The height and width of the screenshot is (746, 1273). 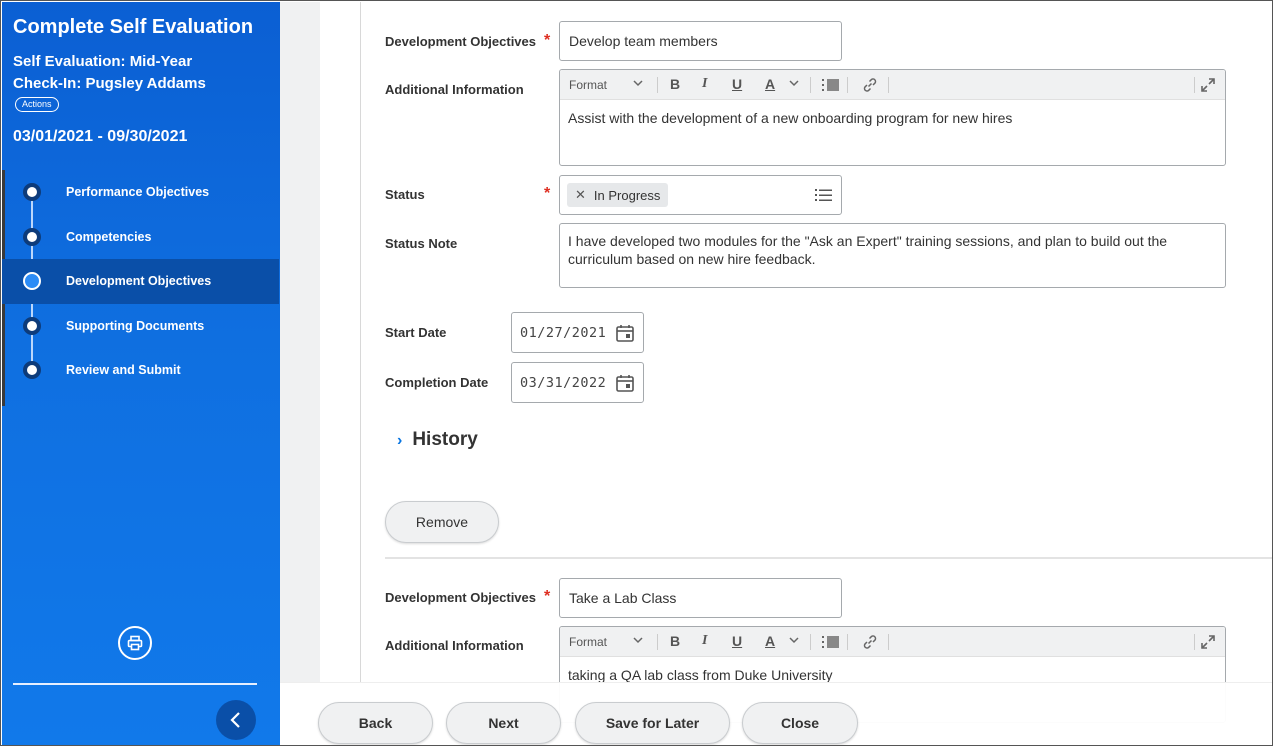 What do you see at coordinates (700, 195) in the screenshot?
I see `status-select: ✕ In Progress` at bounding box center [700, 195].